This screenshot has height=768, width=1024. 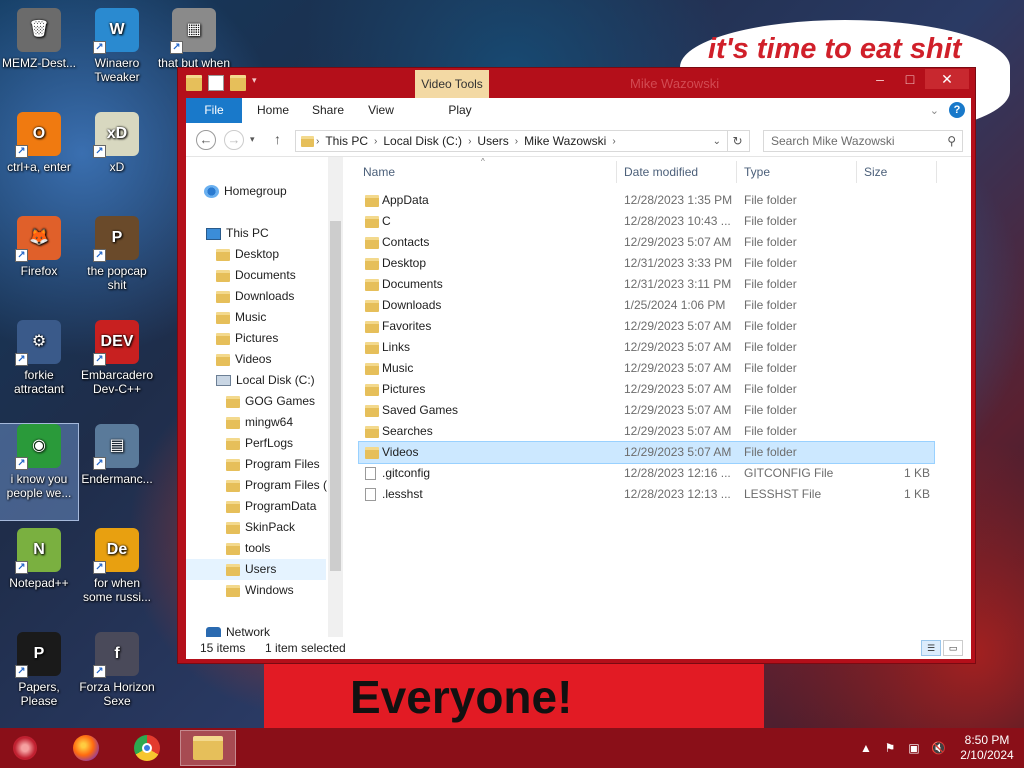 I want to click on file-row: AppData 12/28/2023 1:35 PM File folder, so click(x=646, y=200).